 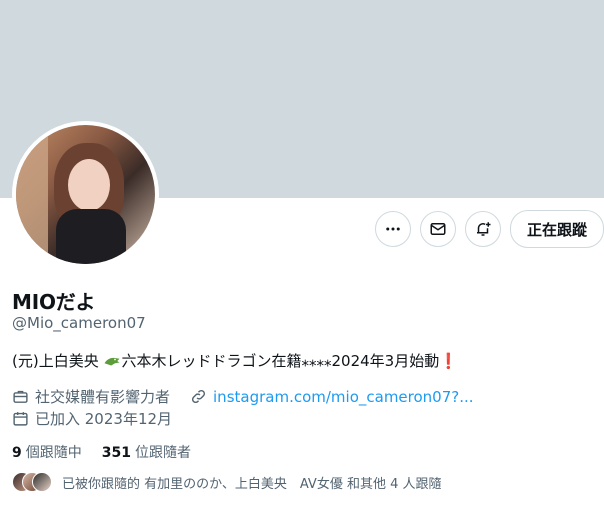 I want to click on more-icon, so click(x=393, y=229).